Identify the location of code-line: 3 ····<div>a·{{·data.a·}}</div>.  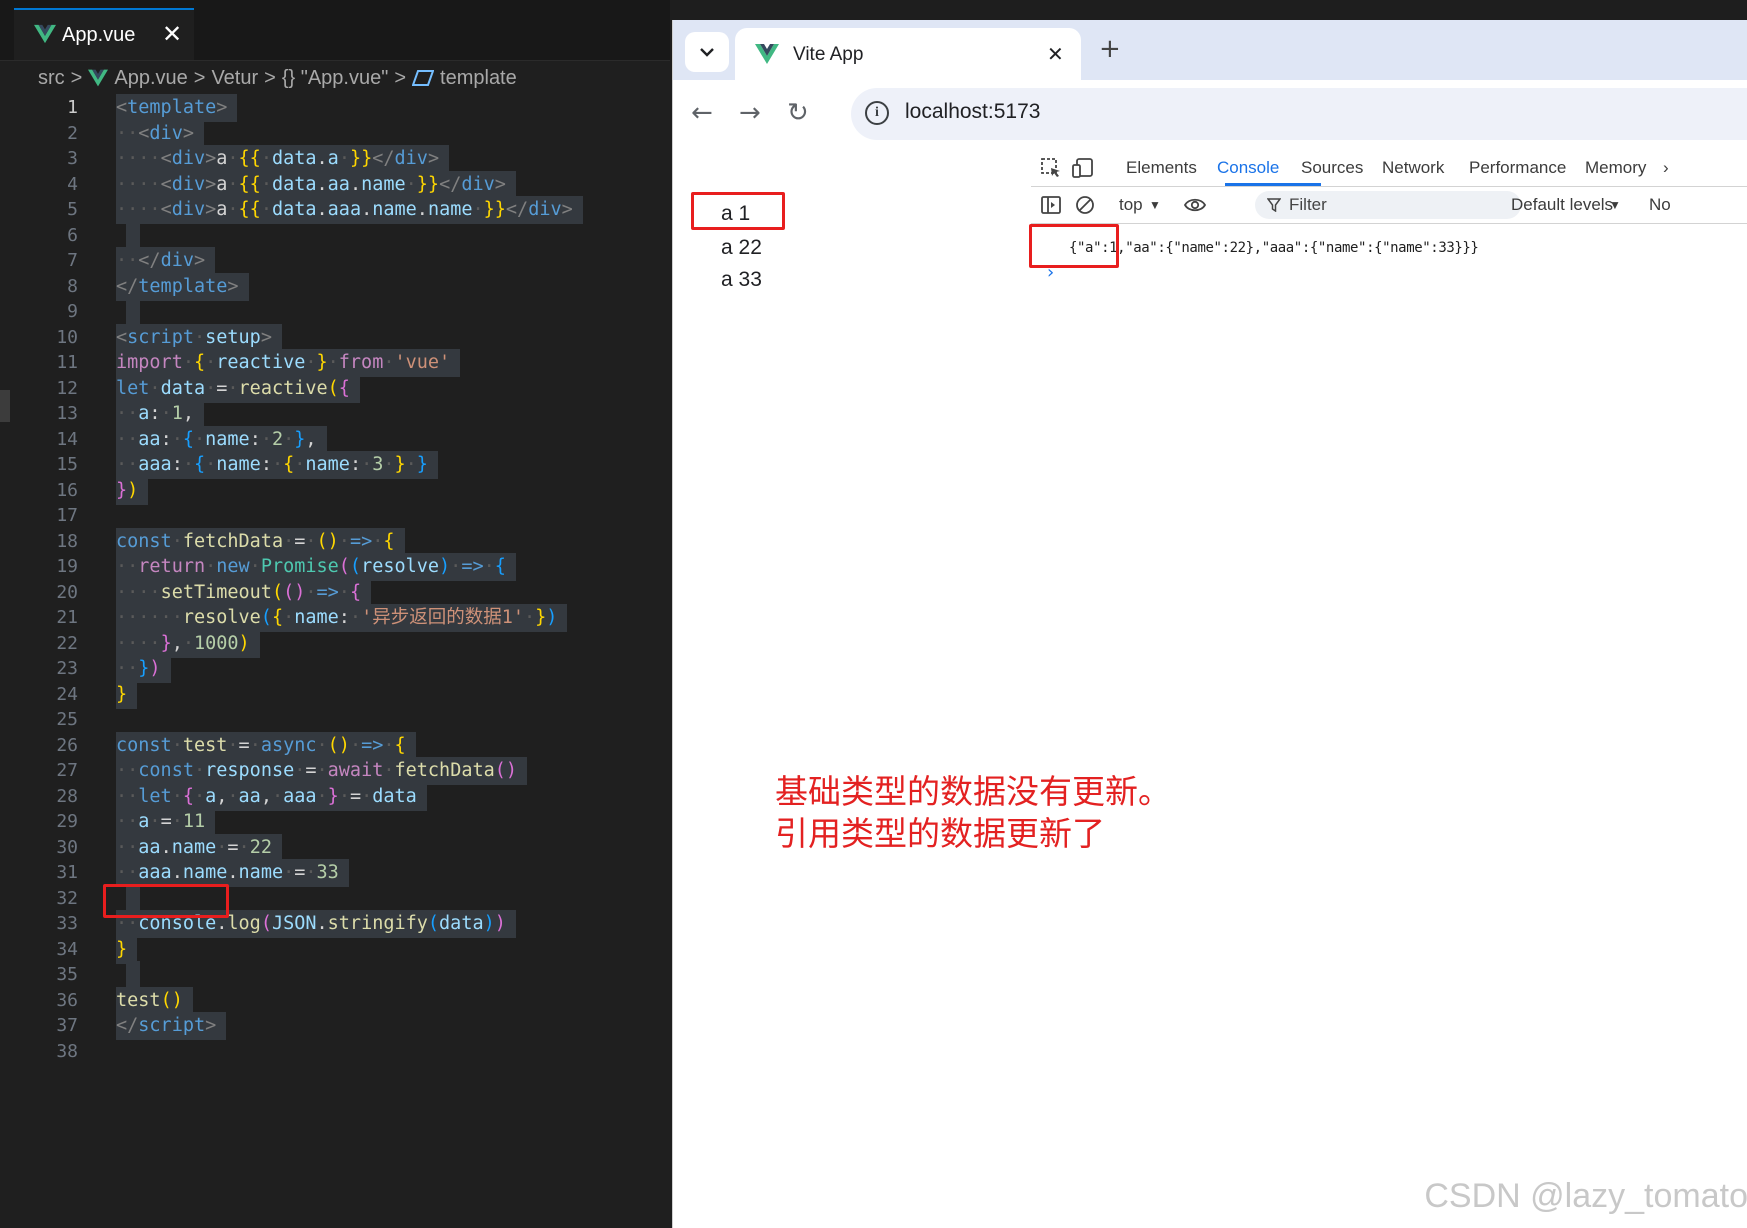
(335, 159).